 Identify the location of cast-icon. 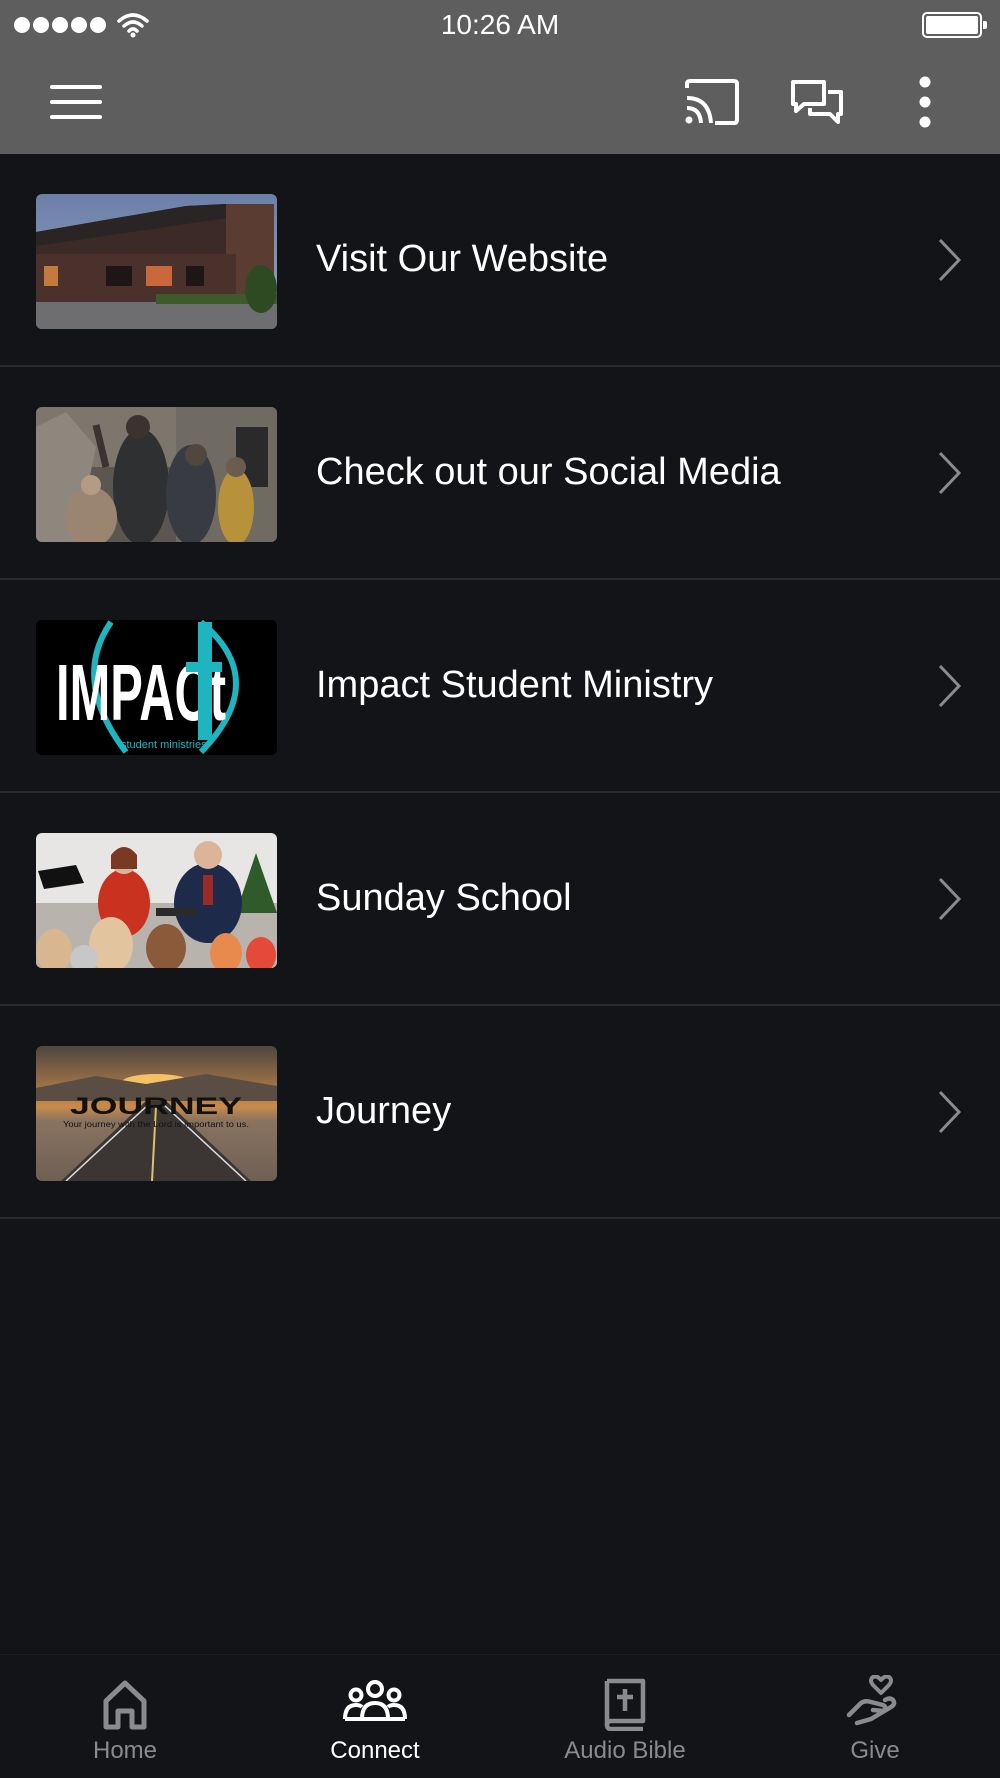
(712, 102).